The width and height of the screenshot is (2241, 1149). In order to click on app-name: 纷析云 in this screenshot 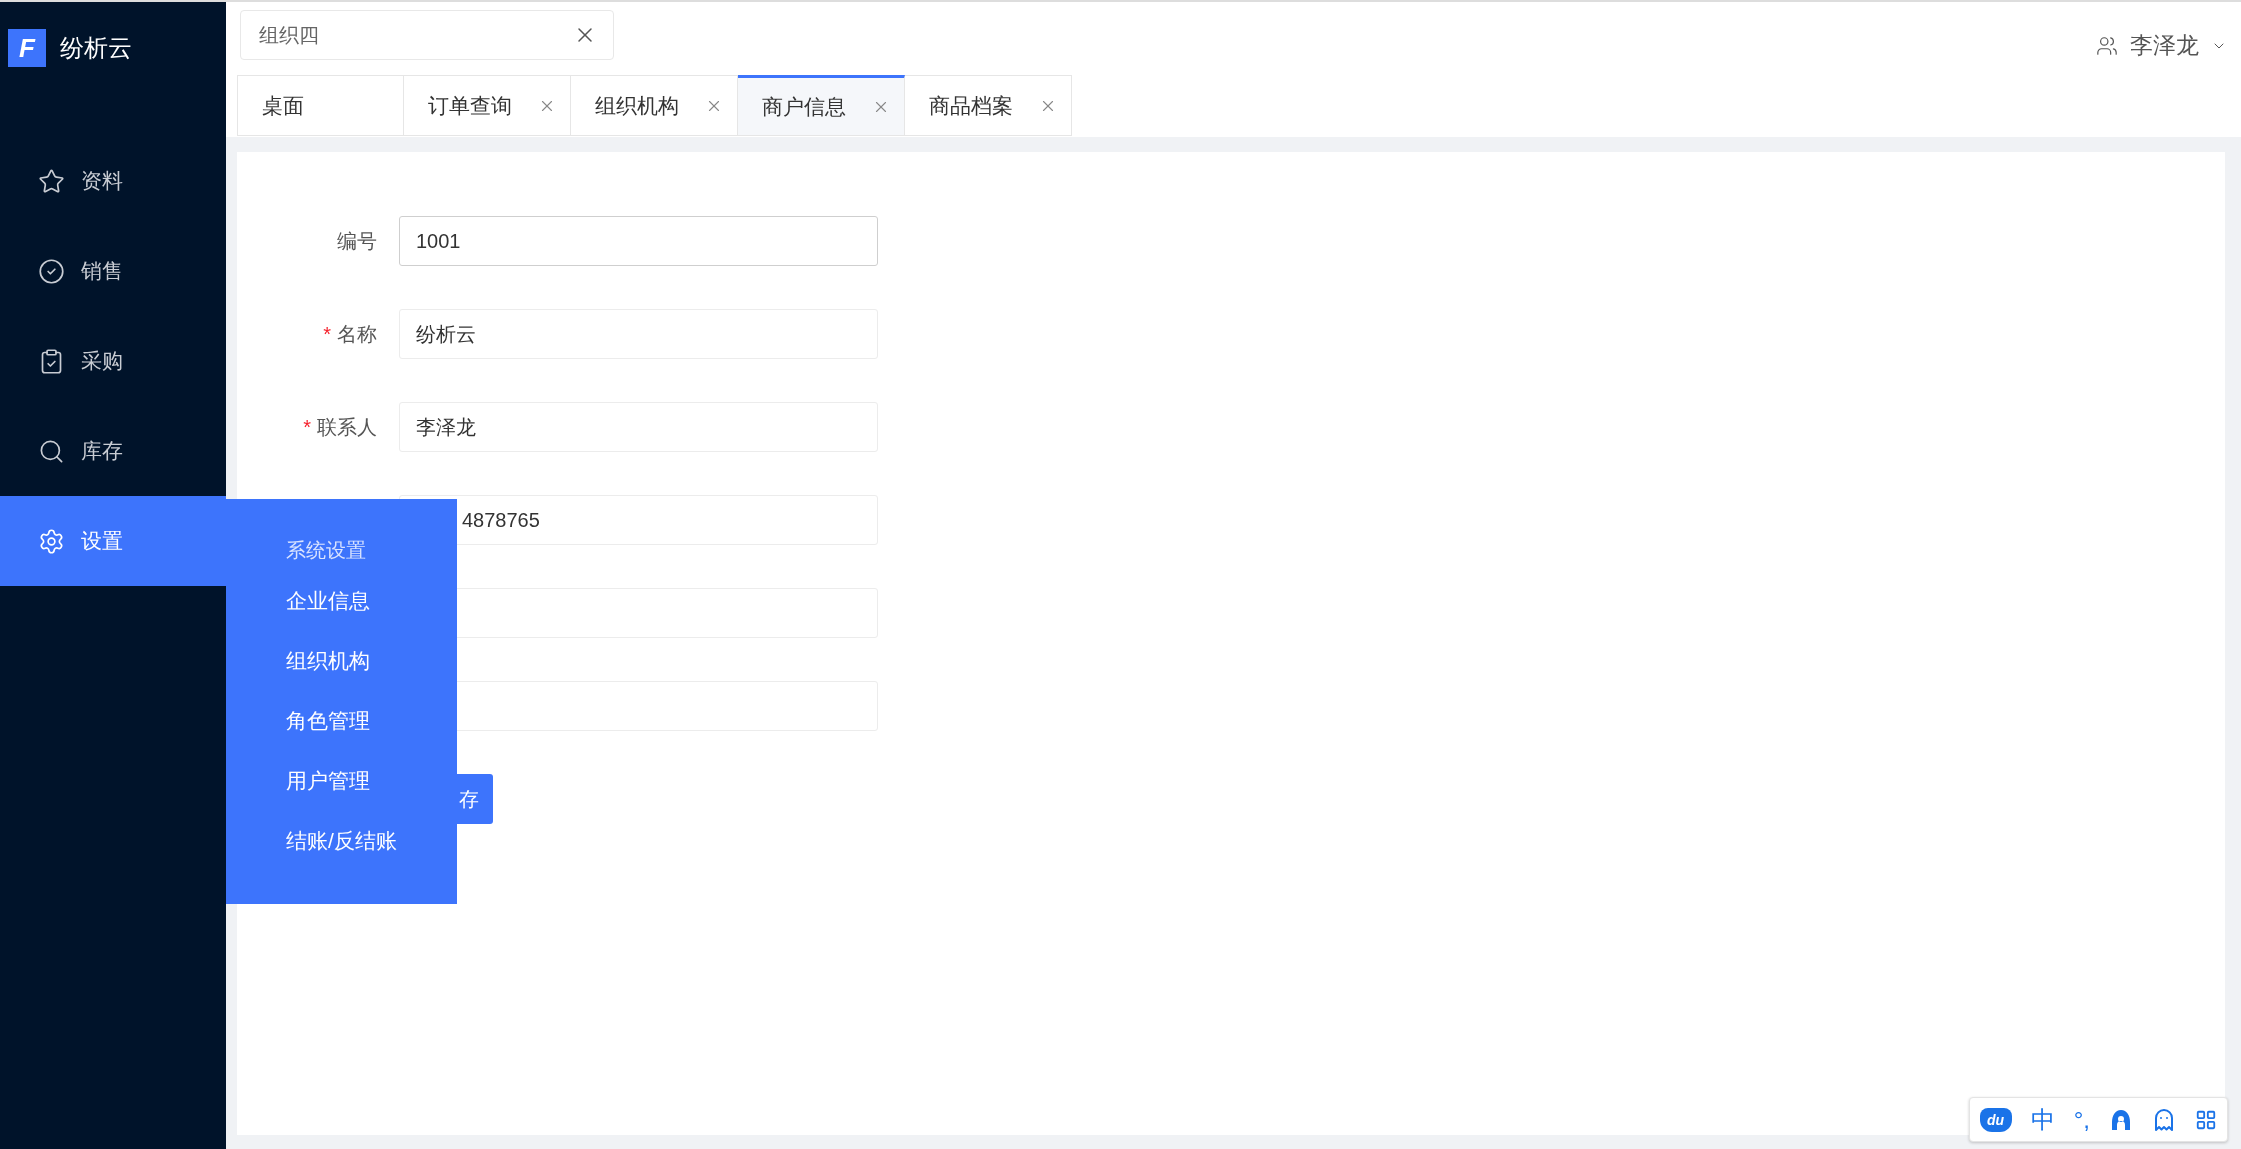, I will do `click(96, 48)`.